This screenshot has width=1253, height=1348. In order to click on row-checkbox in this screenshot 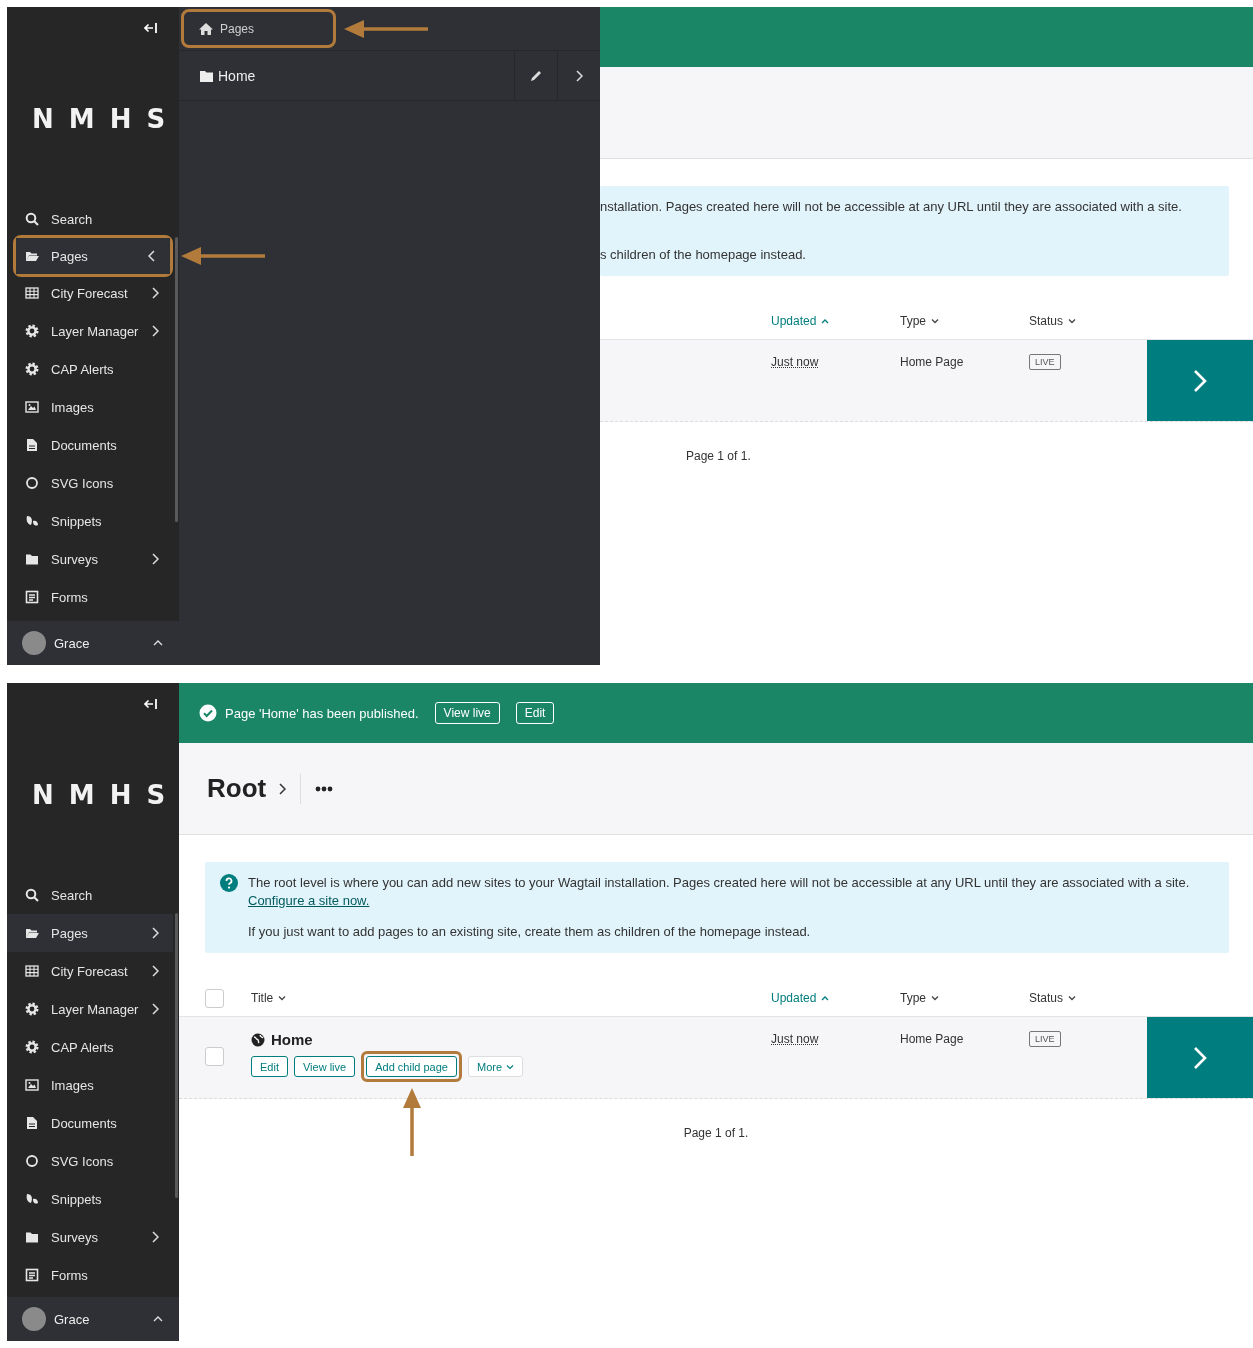, I will do `click(214, 1056)`.